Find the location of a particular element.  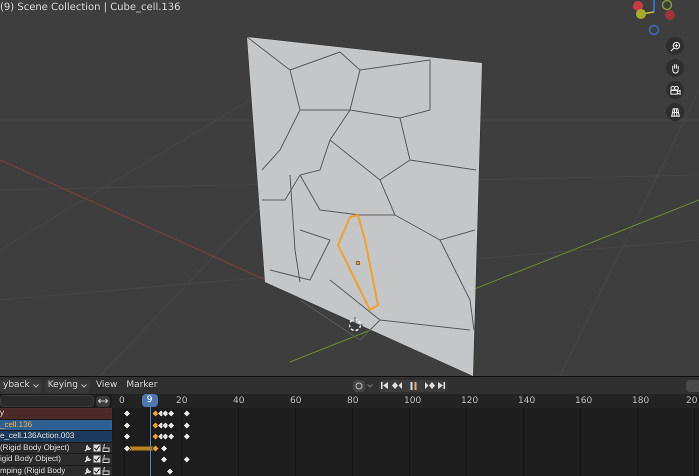

axis-gizmo-drawing is located at coordinates (654, 18).